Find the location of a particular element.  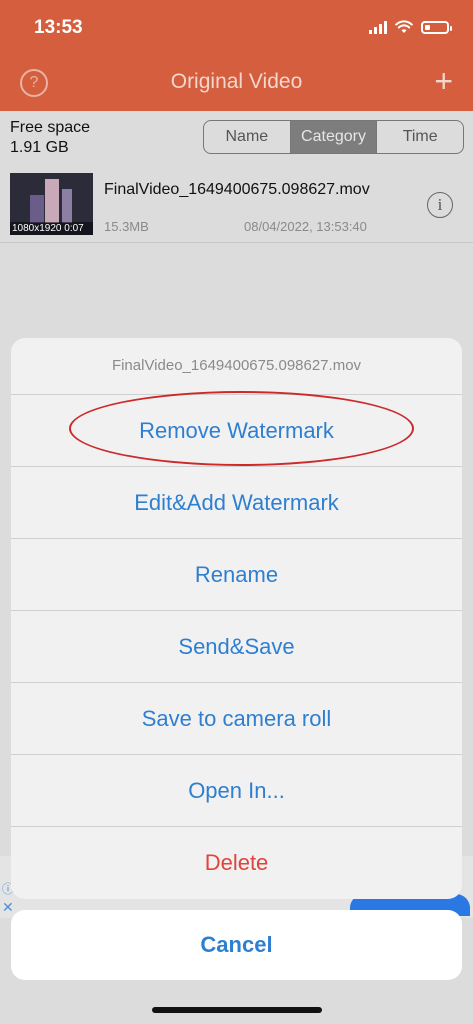

delete-button: Delete is located at coordinates (236, 863).